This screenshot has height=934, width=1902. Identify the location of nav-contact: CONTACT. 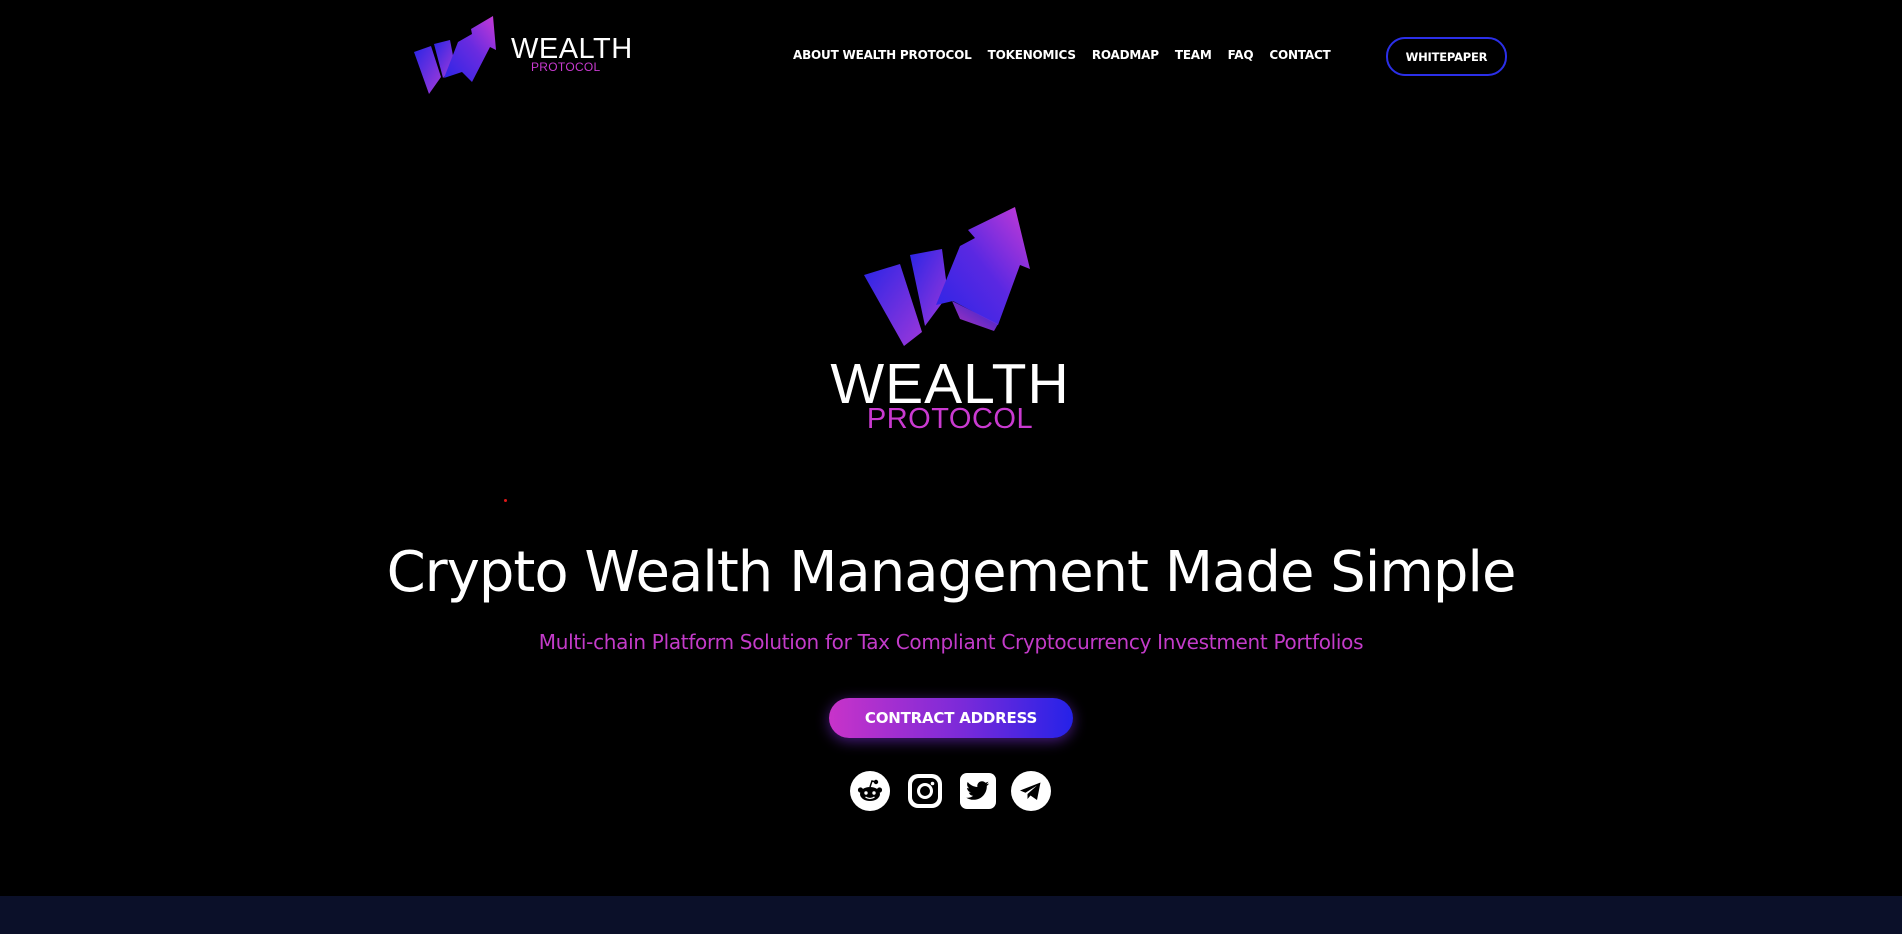
(1299, 55).